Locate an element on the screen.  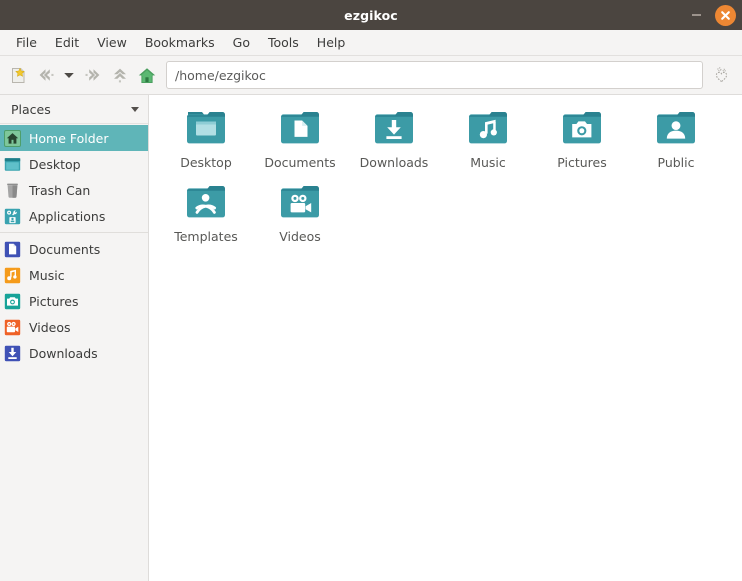
menu-edit: Edit is located at coordinates (67, 42).